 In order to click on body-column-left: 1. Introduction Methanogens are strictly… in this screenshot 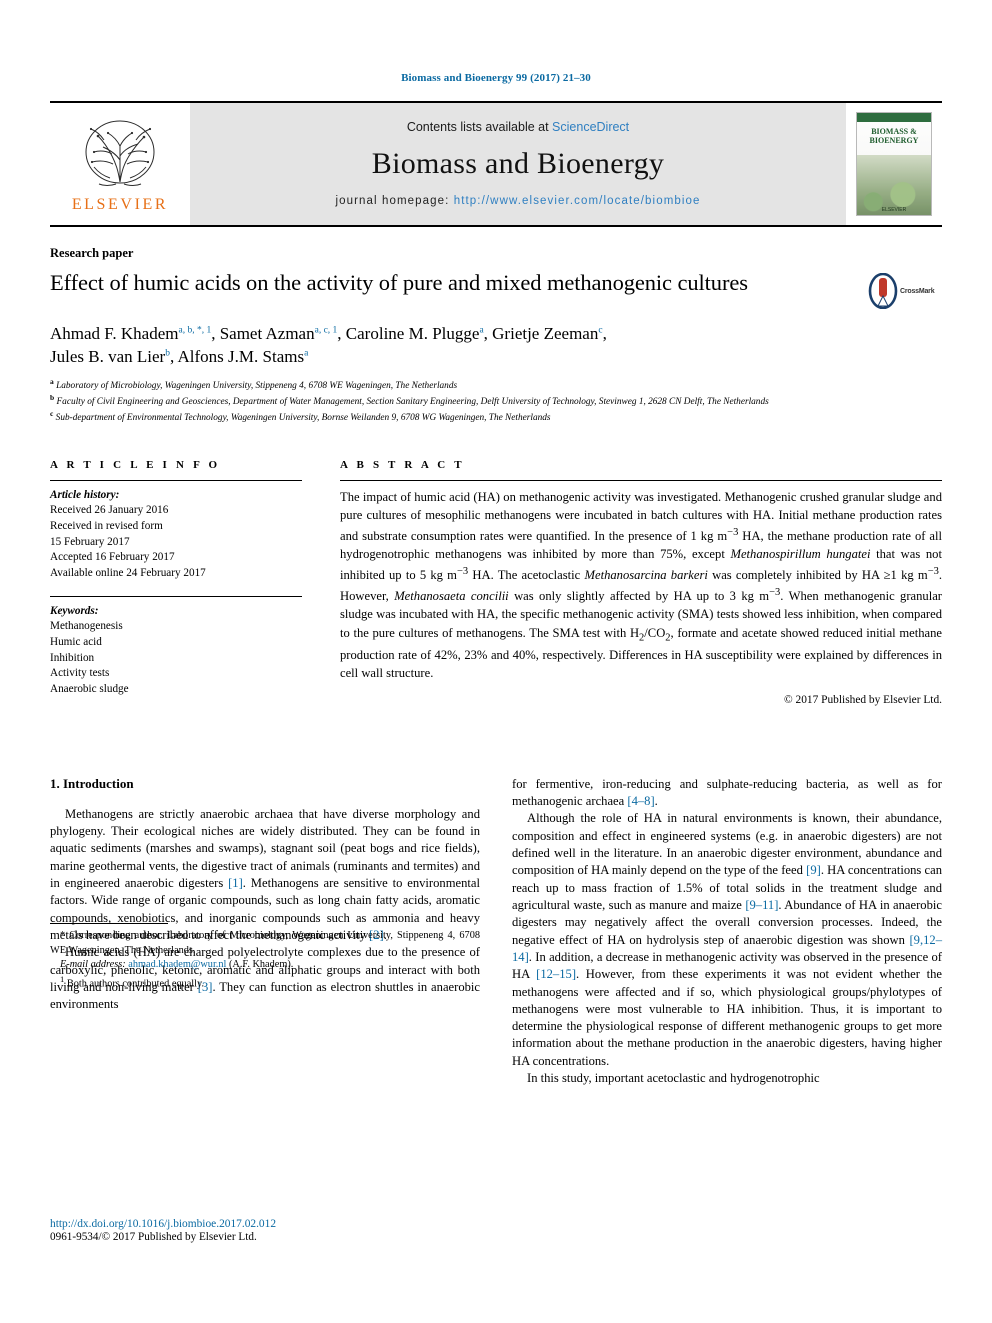, I will do `click(265, 932)`.